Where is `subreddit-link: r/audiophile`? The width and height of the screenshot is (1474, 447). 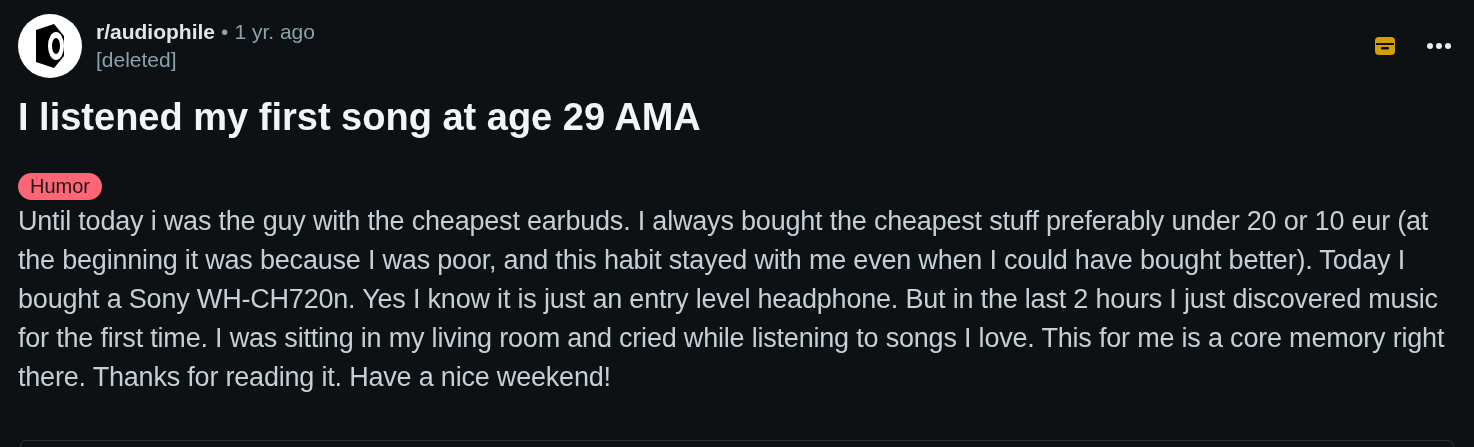 subreddit-link: r/audiophile is located at coordinates (155, 32).